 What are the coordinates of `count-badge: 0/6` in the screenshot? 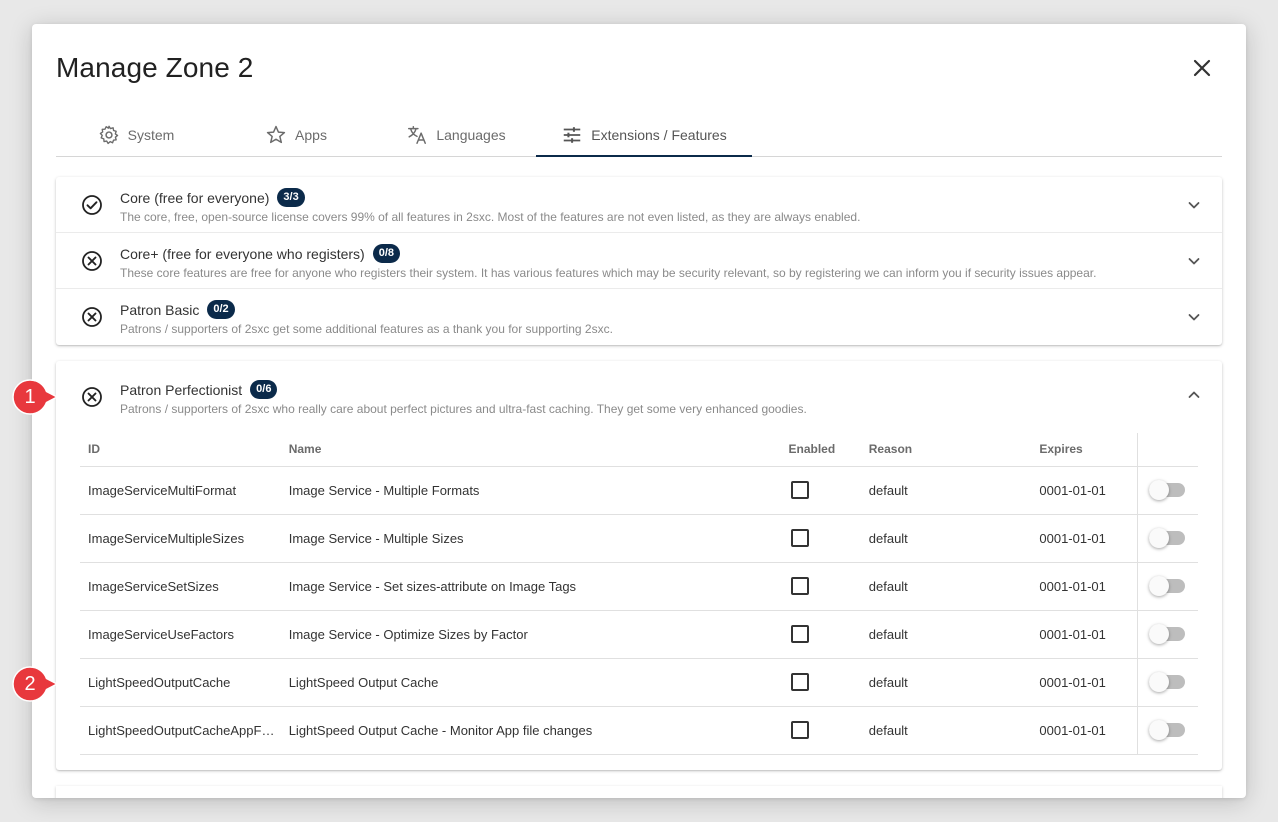 It's located at (264, 389).